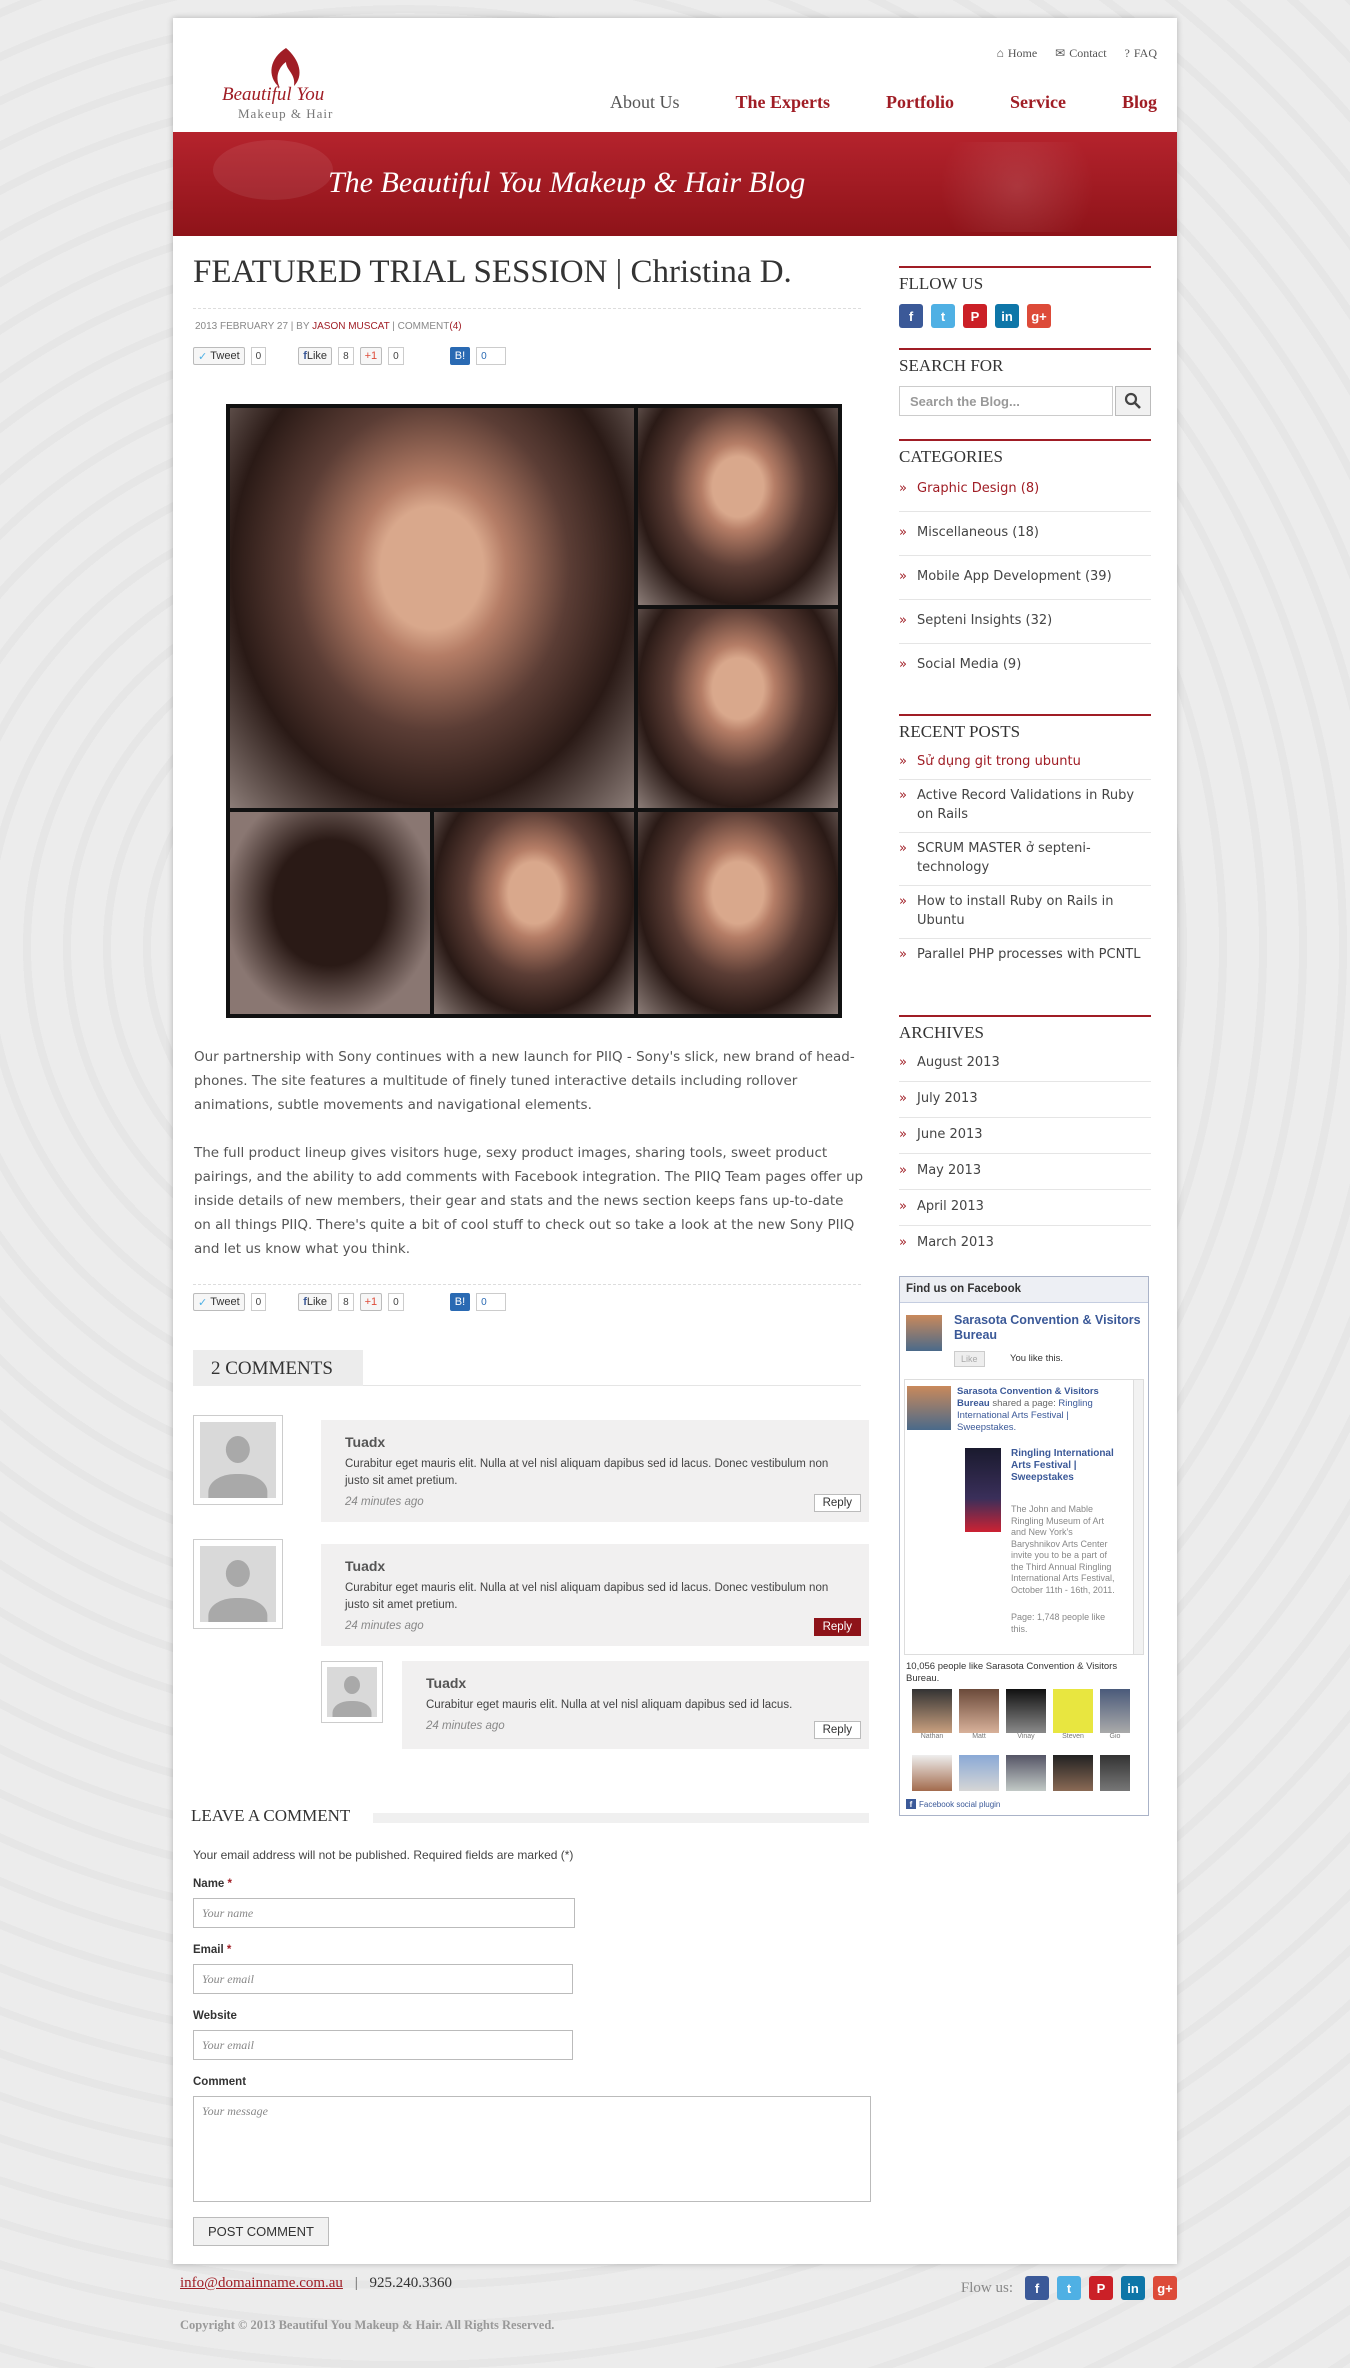 Image resolution: width=1350 pixels, height=2368 pixels. Describe the element at coordinates (1025, 859) in the screenshot. I see `recent-post-item: SCRUM MASTER ở septeni-technology` at that location.